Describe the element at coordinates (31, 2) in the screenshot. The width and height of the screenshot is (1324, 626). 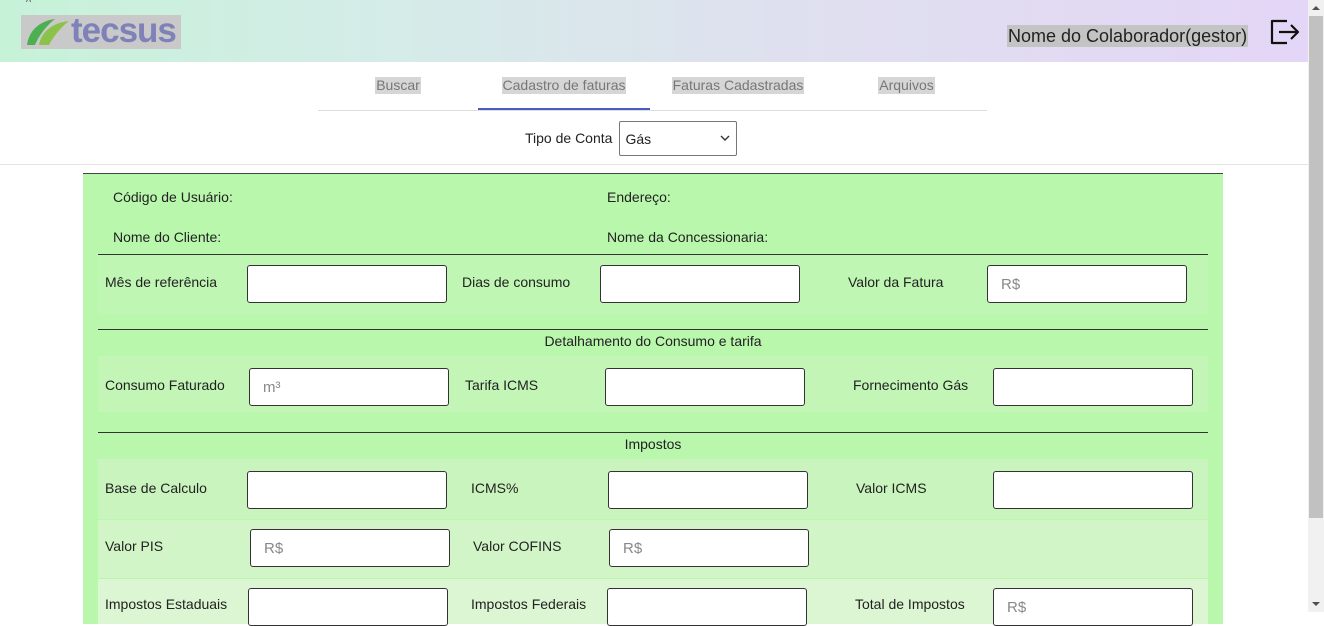
I see `cursor-mark-icon: ʌ` at that location.